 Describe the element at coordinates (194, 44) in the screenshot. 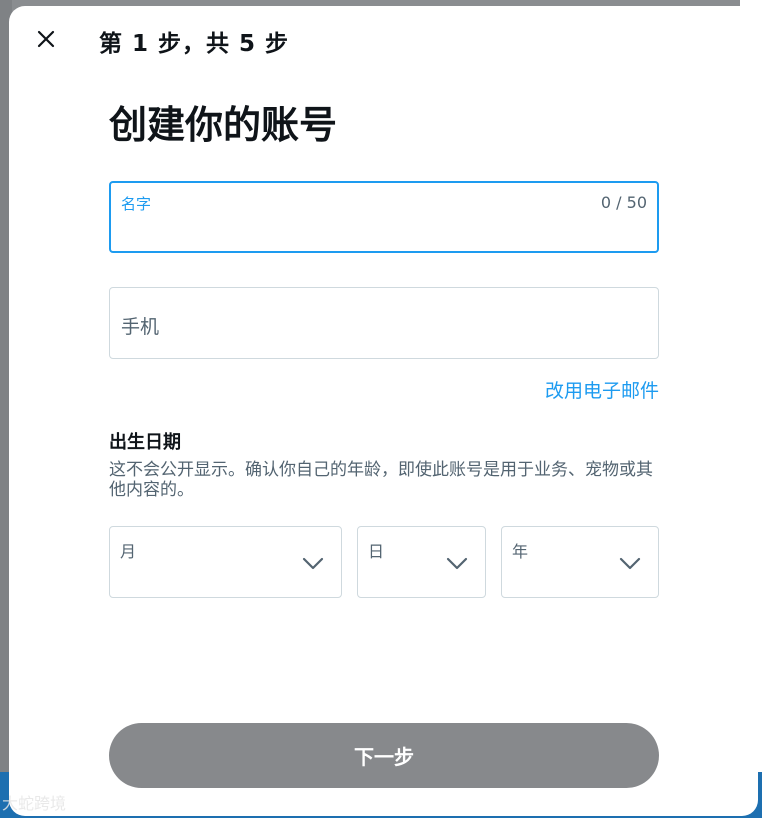

I see `step-indicator: 第 1 步，共 5 步` at that location.